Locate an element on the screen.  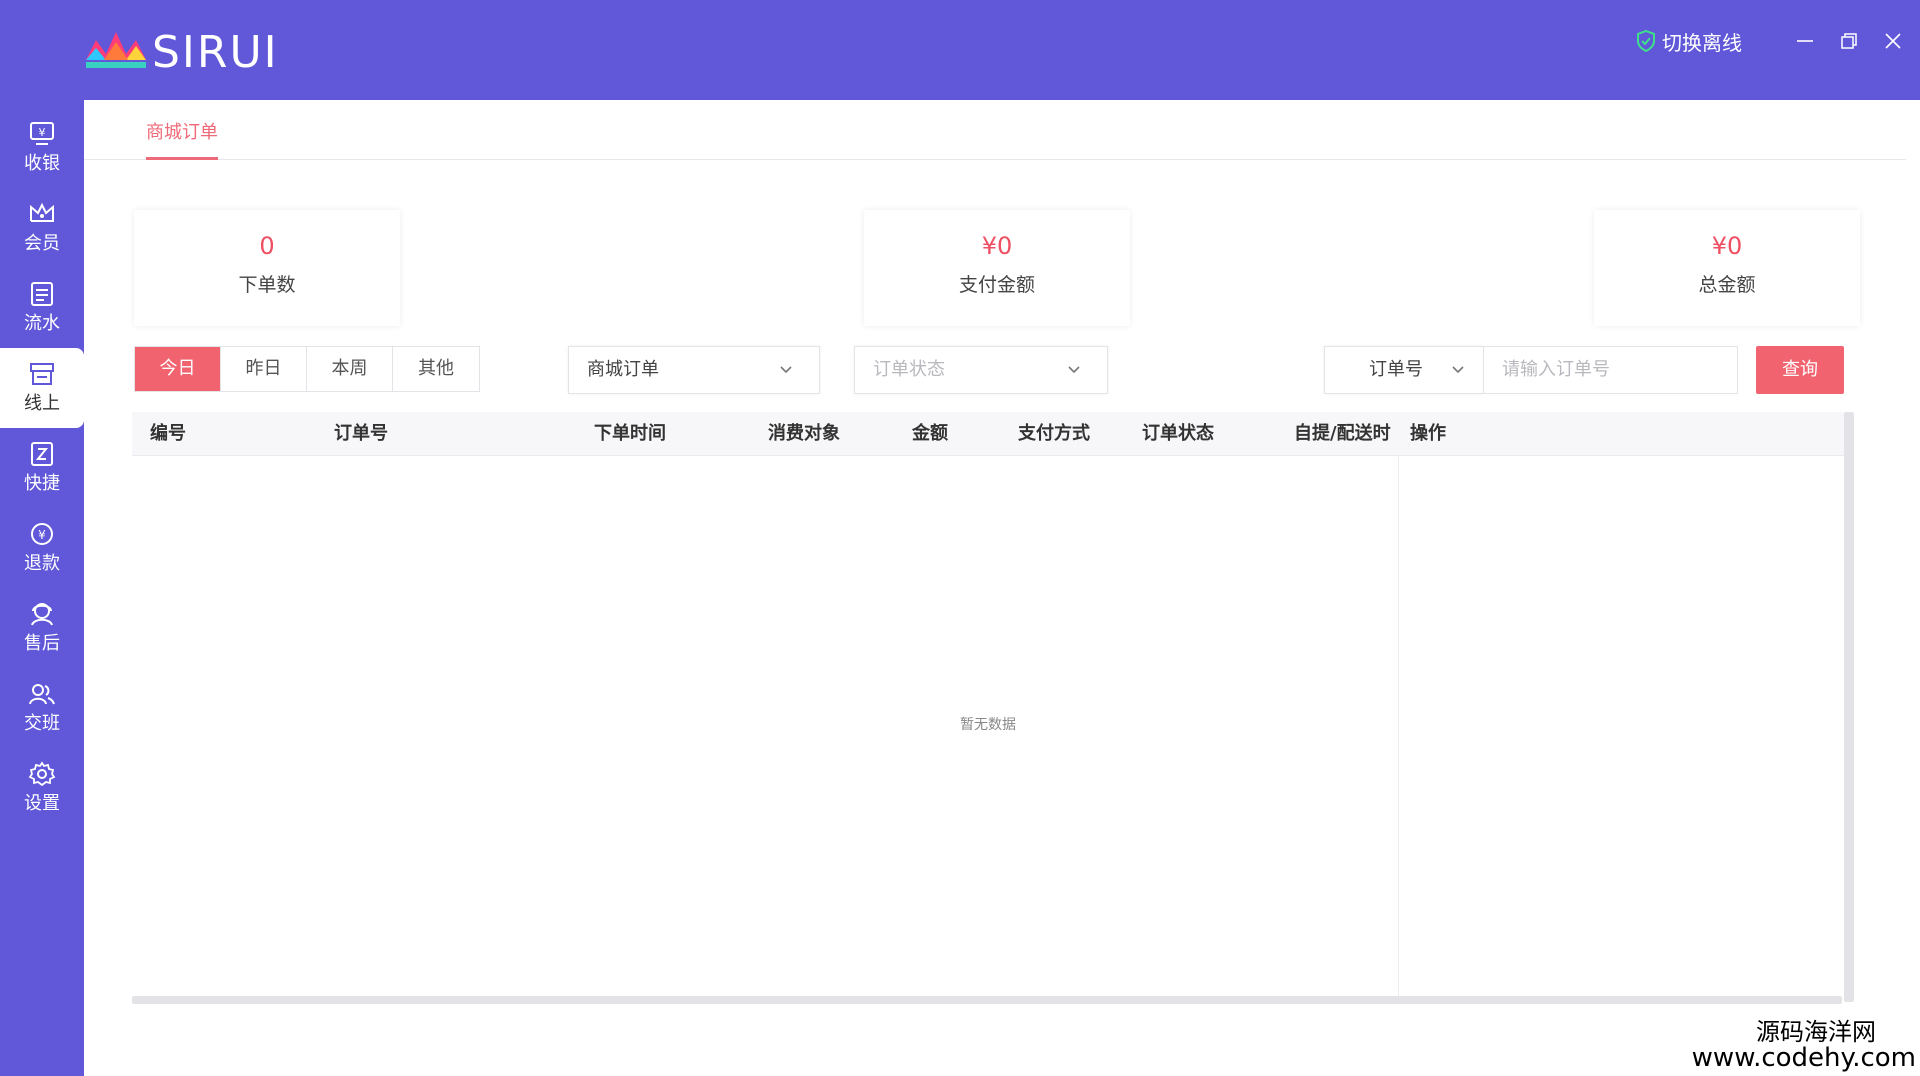
period-this-week-button: 本周 is located at coordinates (350, 369).